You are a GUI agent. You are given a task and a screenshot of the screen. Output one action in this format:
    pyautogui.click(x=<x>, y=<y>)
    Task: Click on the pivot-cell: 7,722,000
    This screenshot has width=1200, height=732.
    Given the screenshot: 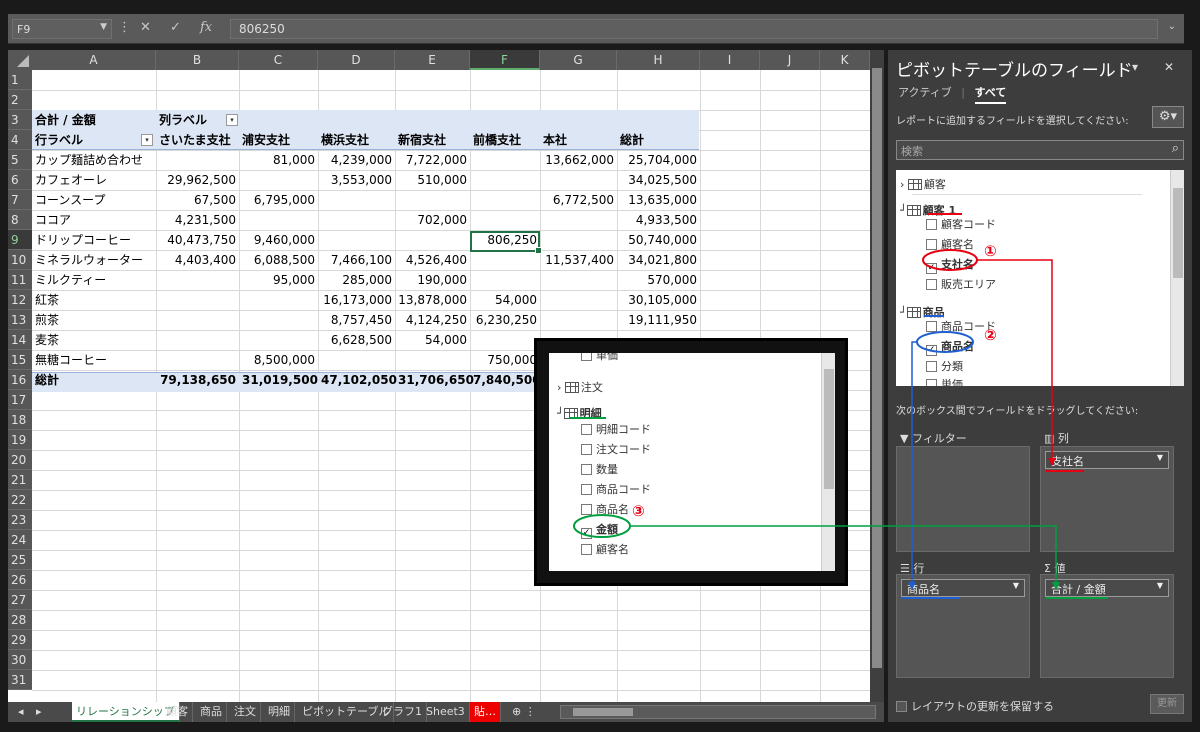 What is the action you would take?
    pyautogui.click(x=432, y=160)
    